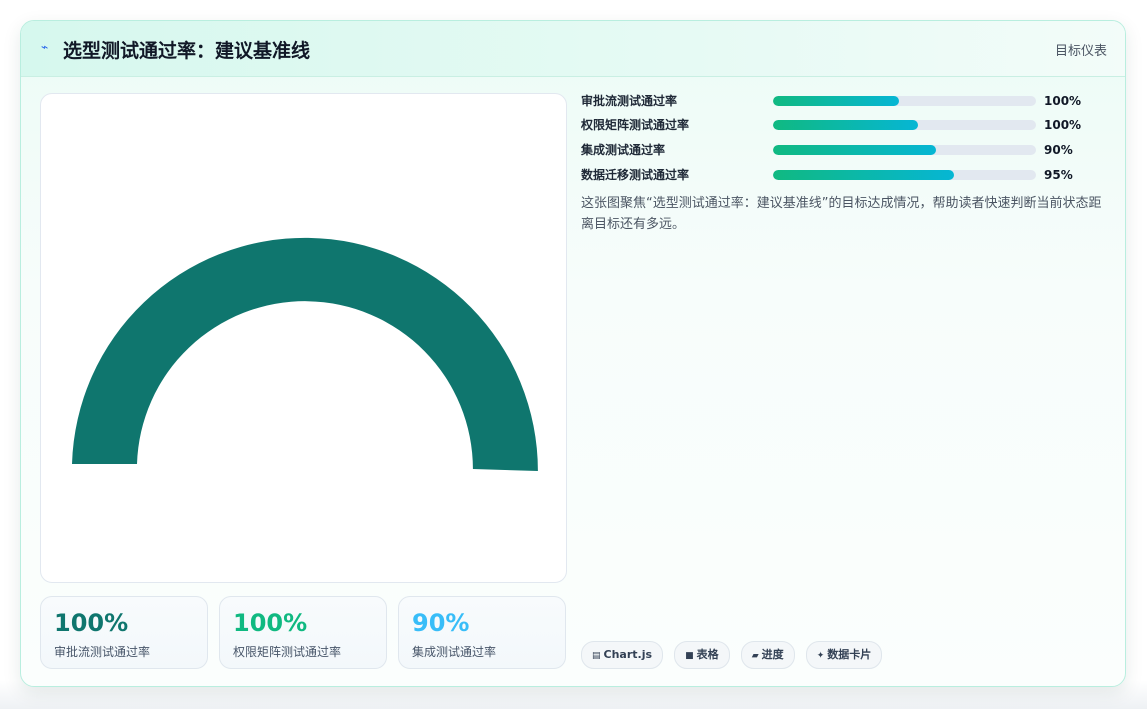 The width and height of the screenshot is (1147, 709). What do you see at coordinates (635, 175) in the screenshot?
I see `progress-label: 数据迁移测试通过率` at bounding box center [635, 175].